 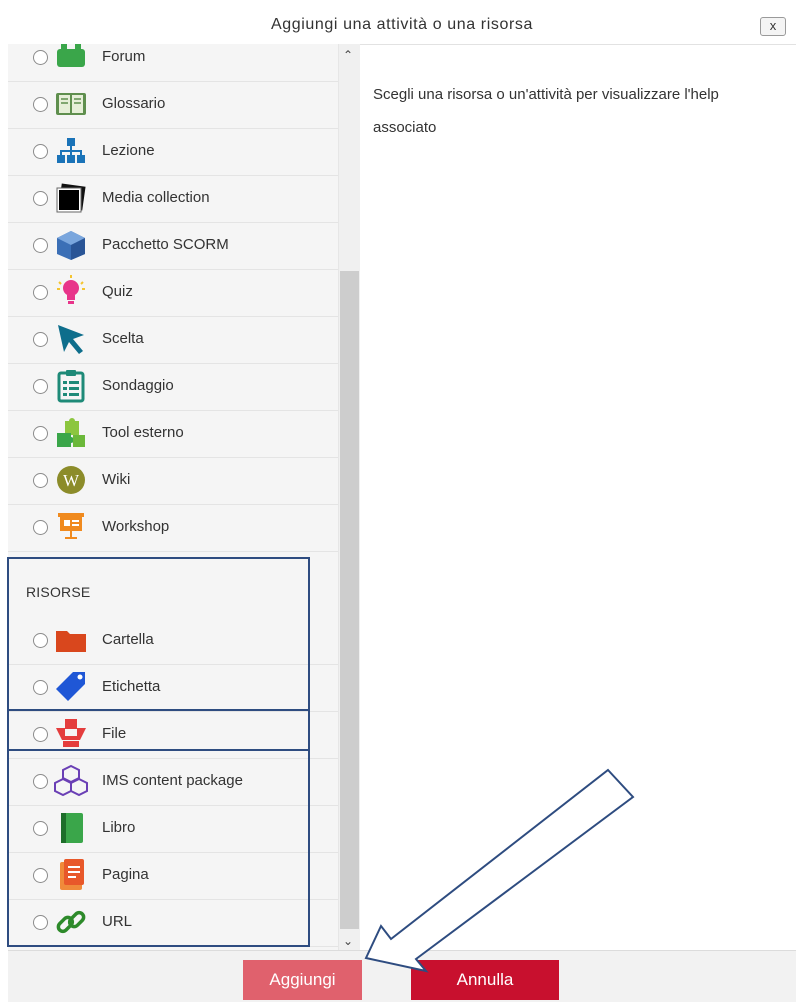 What do you see at coordinates (165, 244) in the screenshot?
I see `scorm-label: Pacchetto SCORM` at bounding box center [165, 244].